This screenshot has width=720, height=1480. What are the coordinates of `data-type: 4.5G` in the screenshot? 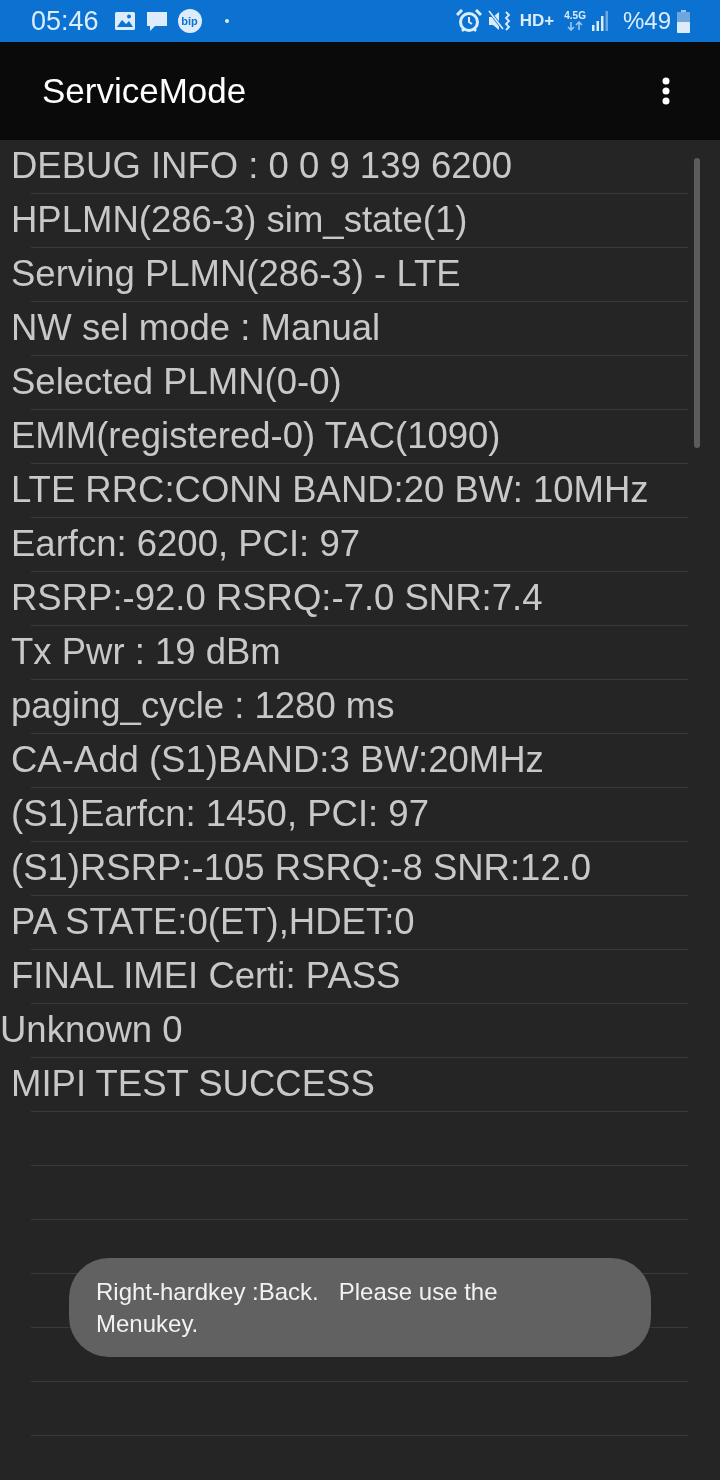 It's located at (575, 16).